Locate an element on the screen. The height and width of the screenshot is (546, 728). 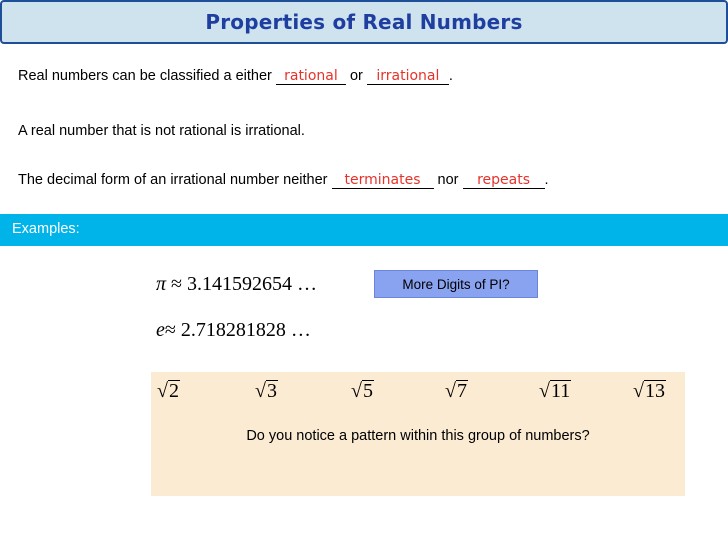
sqrt-11: √11 is located at coordinates (555, 391).